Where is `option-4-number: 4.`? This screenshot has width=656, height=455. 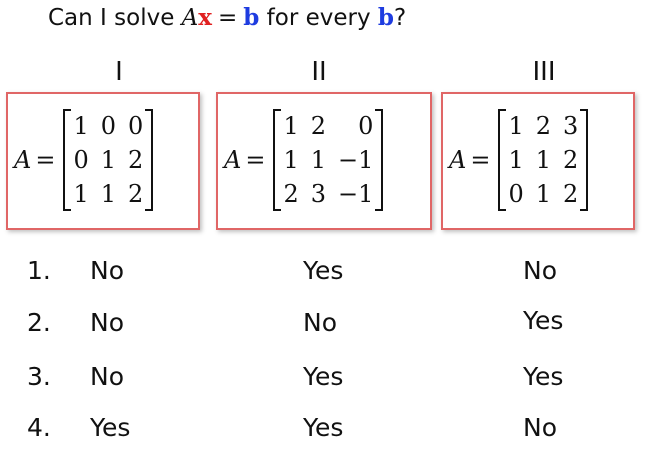 option-4-number: 4. is located at coordinates (39, 427).